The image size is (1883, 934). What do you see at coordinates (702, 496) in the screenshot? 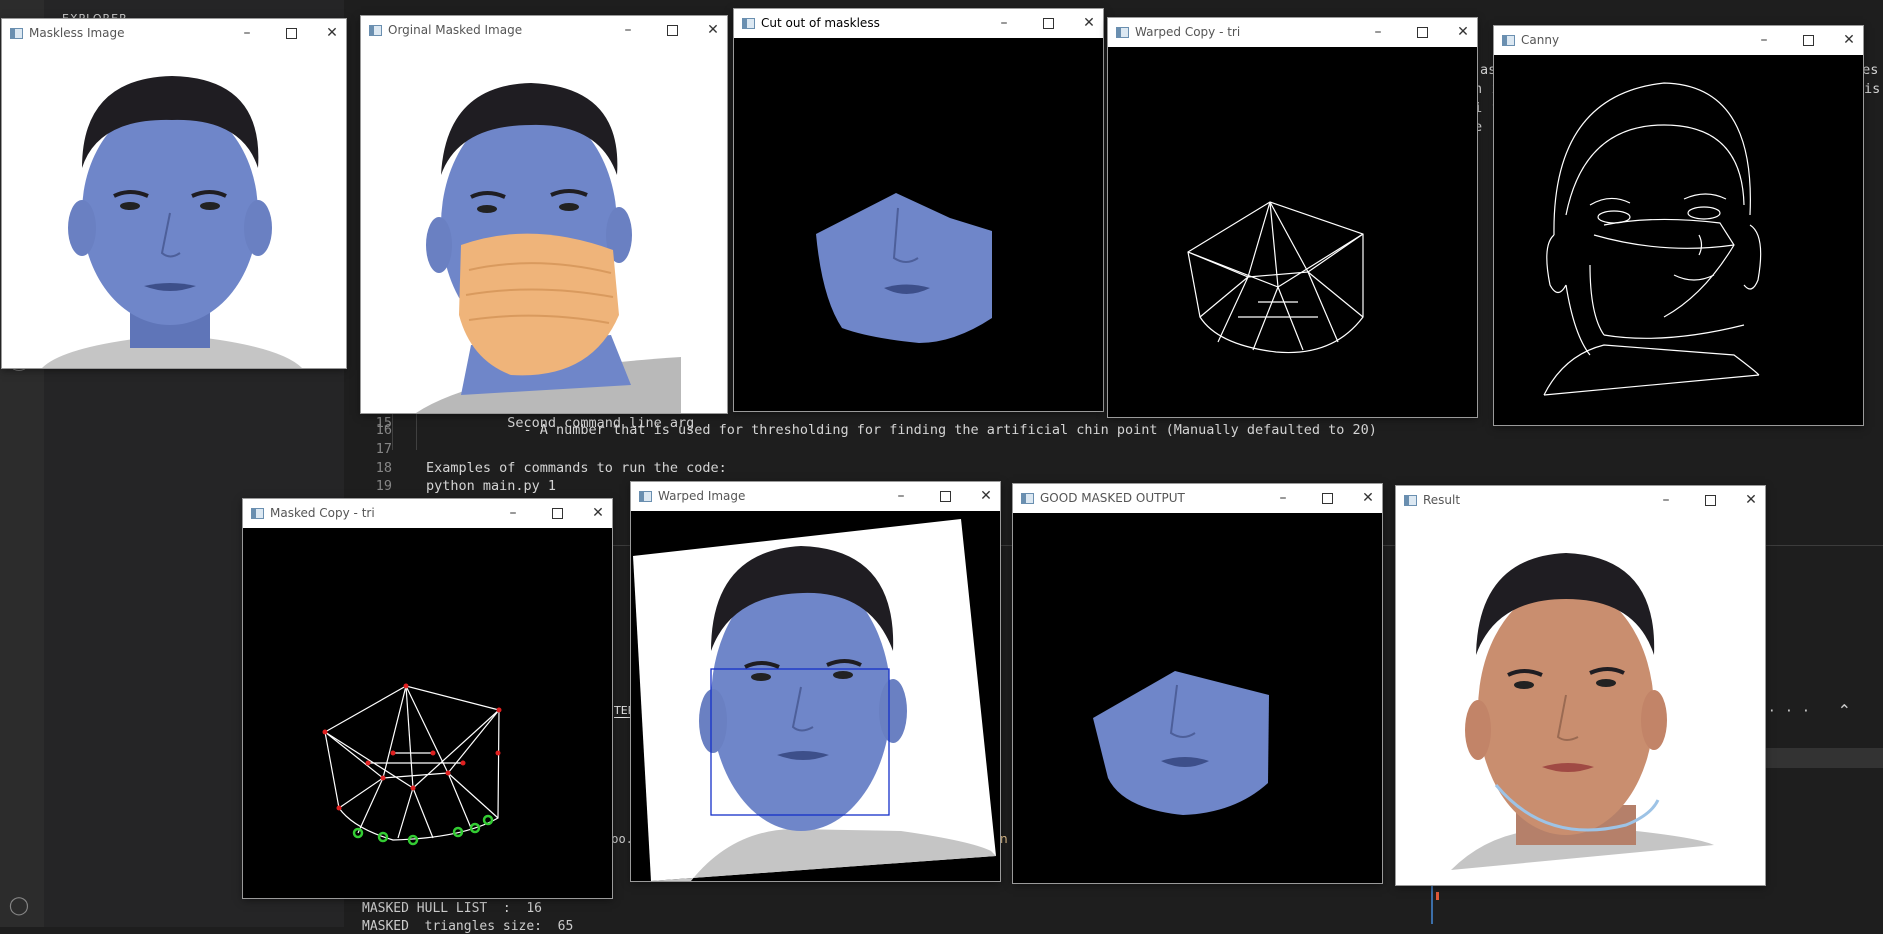
I see `window-title: Warped Image` at bounding box center [702, 496].